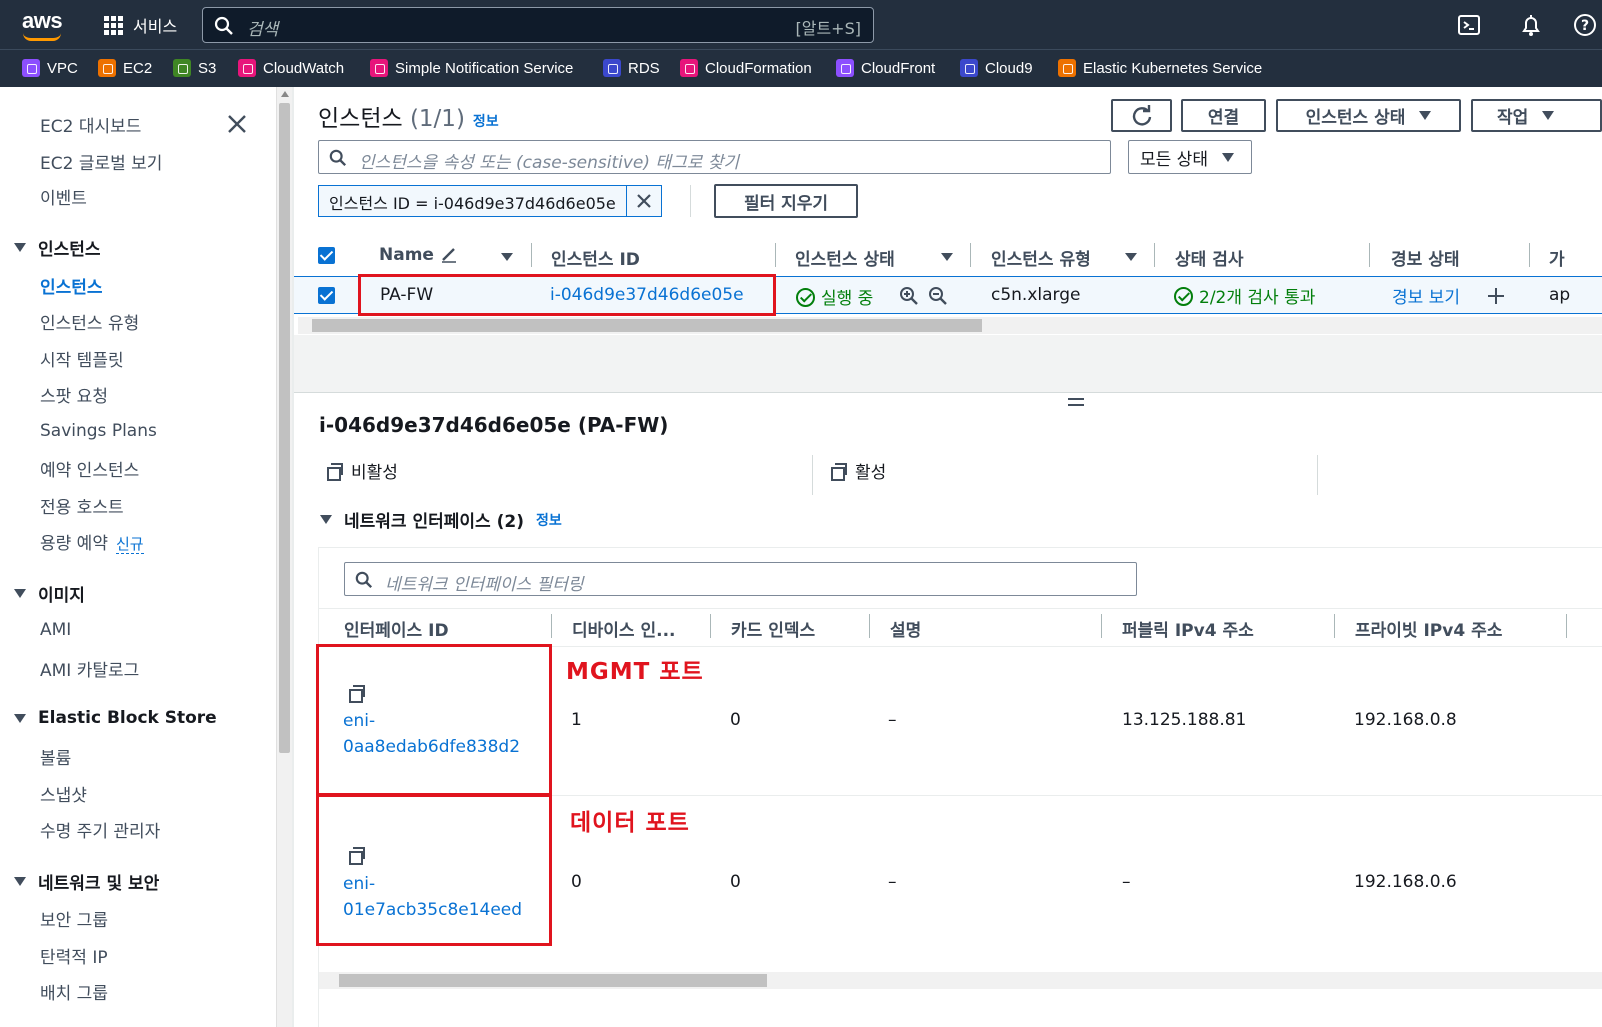 The height and width of the screenshot is (1027, 1602). I want to click on sidebar-item-instance-types: 인스턴스 유형, so click(89, 321).